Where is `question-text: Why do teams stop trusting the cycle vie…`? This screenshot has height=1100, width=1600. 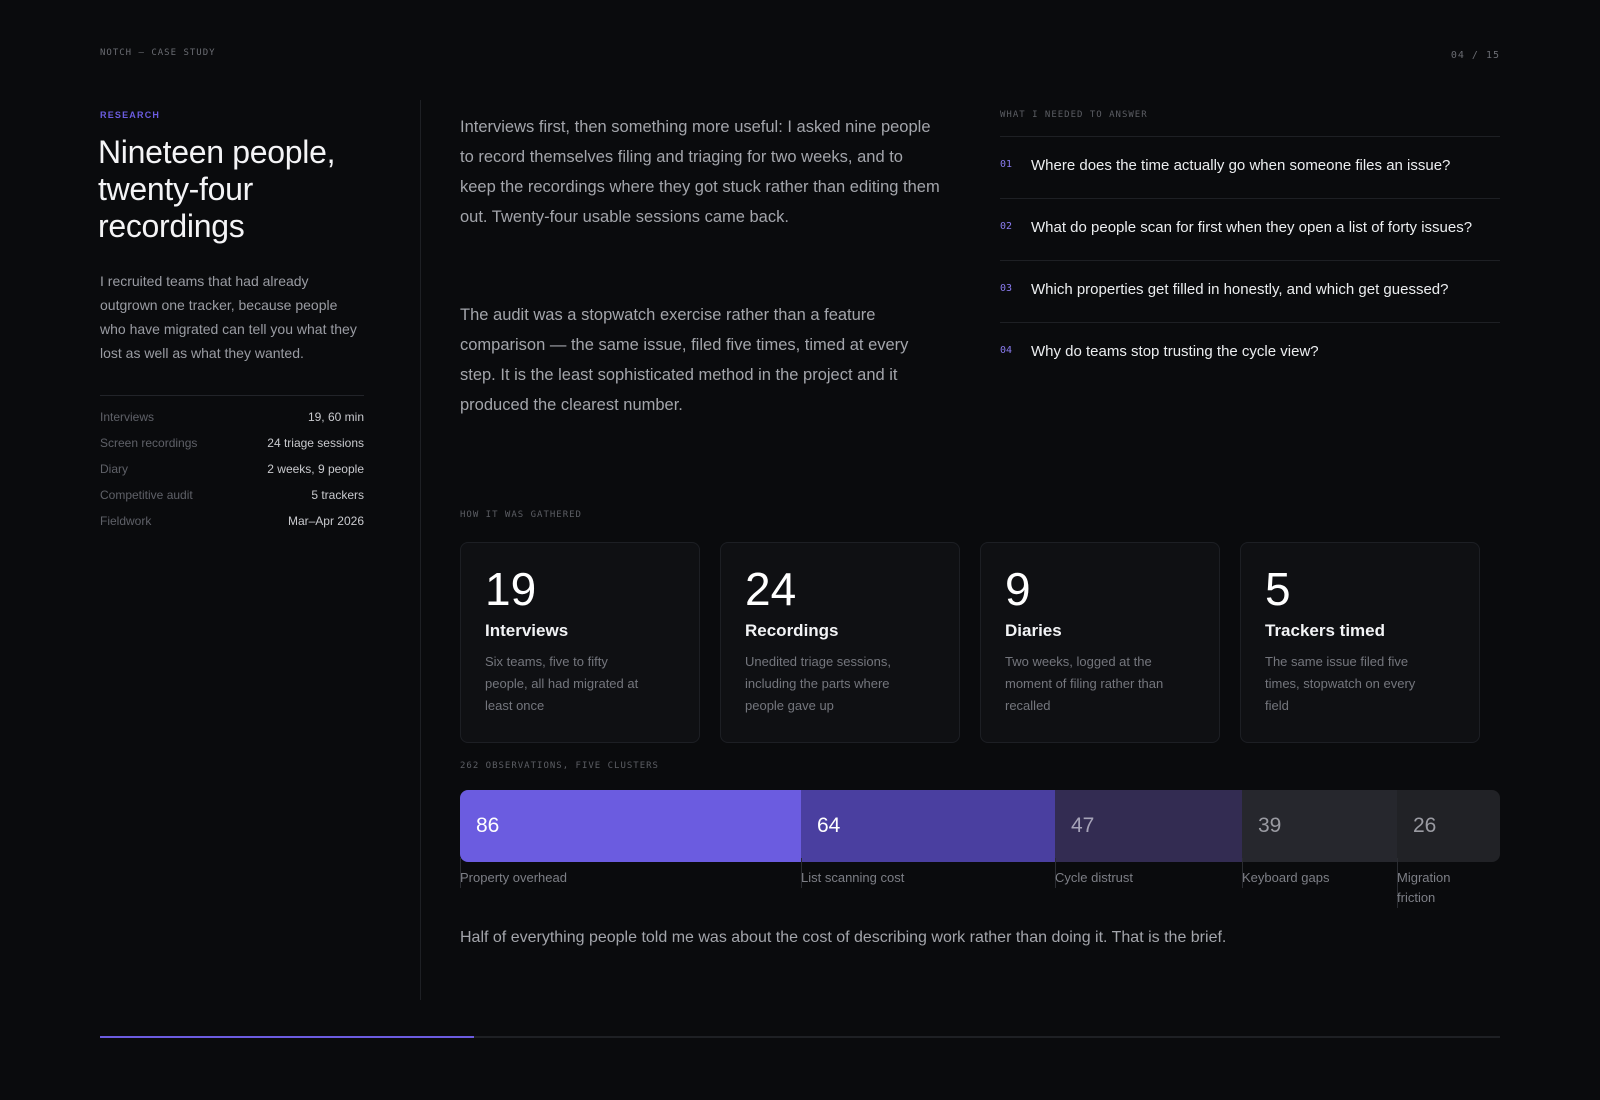 question-text: Why do teams stop trusting the cycle vie… is located at coordinates (1175, 351).